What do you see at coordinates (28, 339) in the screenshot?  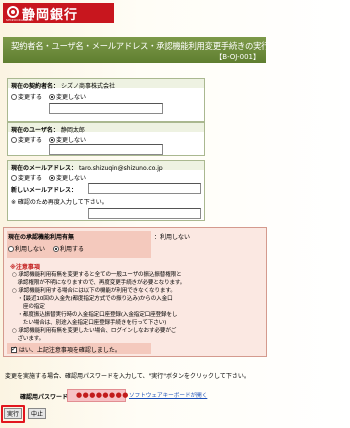 I see `notice-line: ざいます。` at bounding box center [28, 339].